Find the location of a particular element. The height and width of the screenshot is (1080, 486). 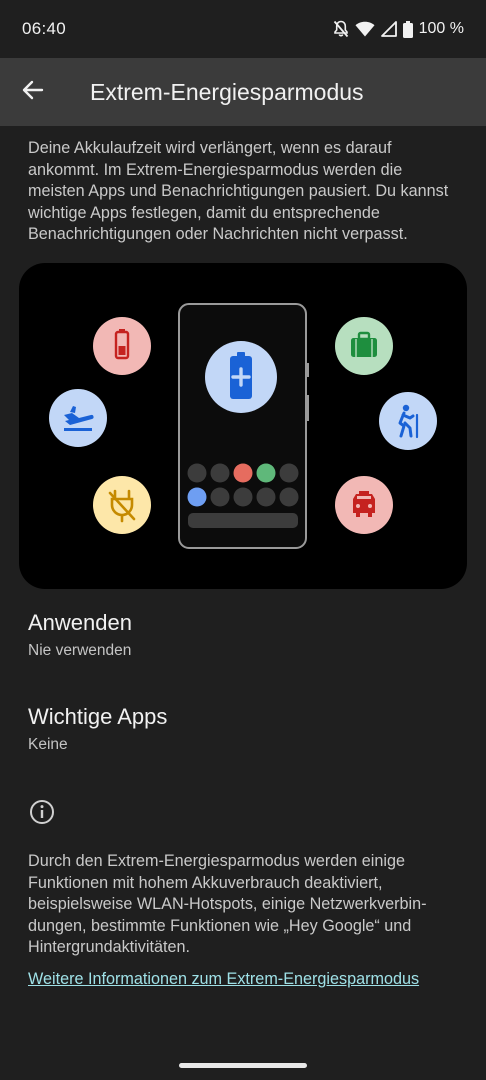

battery-plus-icon is located at coordinates (241, 375).